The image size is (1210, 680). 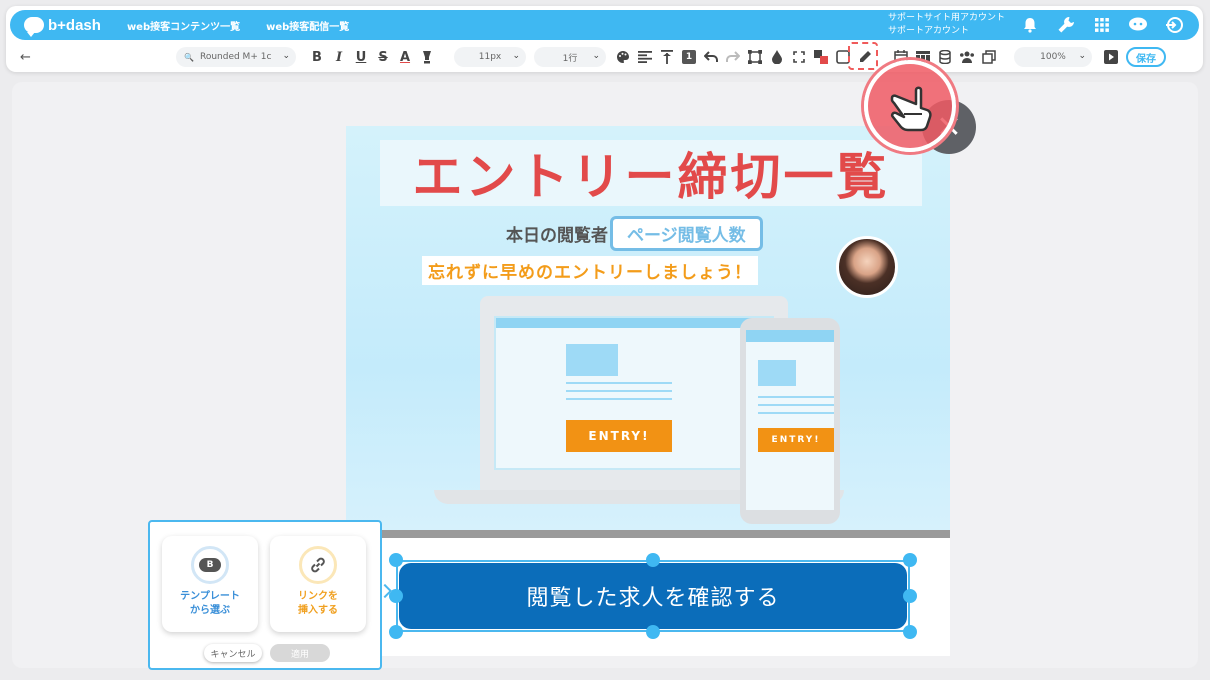 I want to click on number-one-label: 1, so click(x=689, y=57).